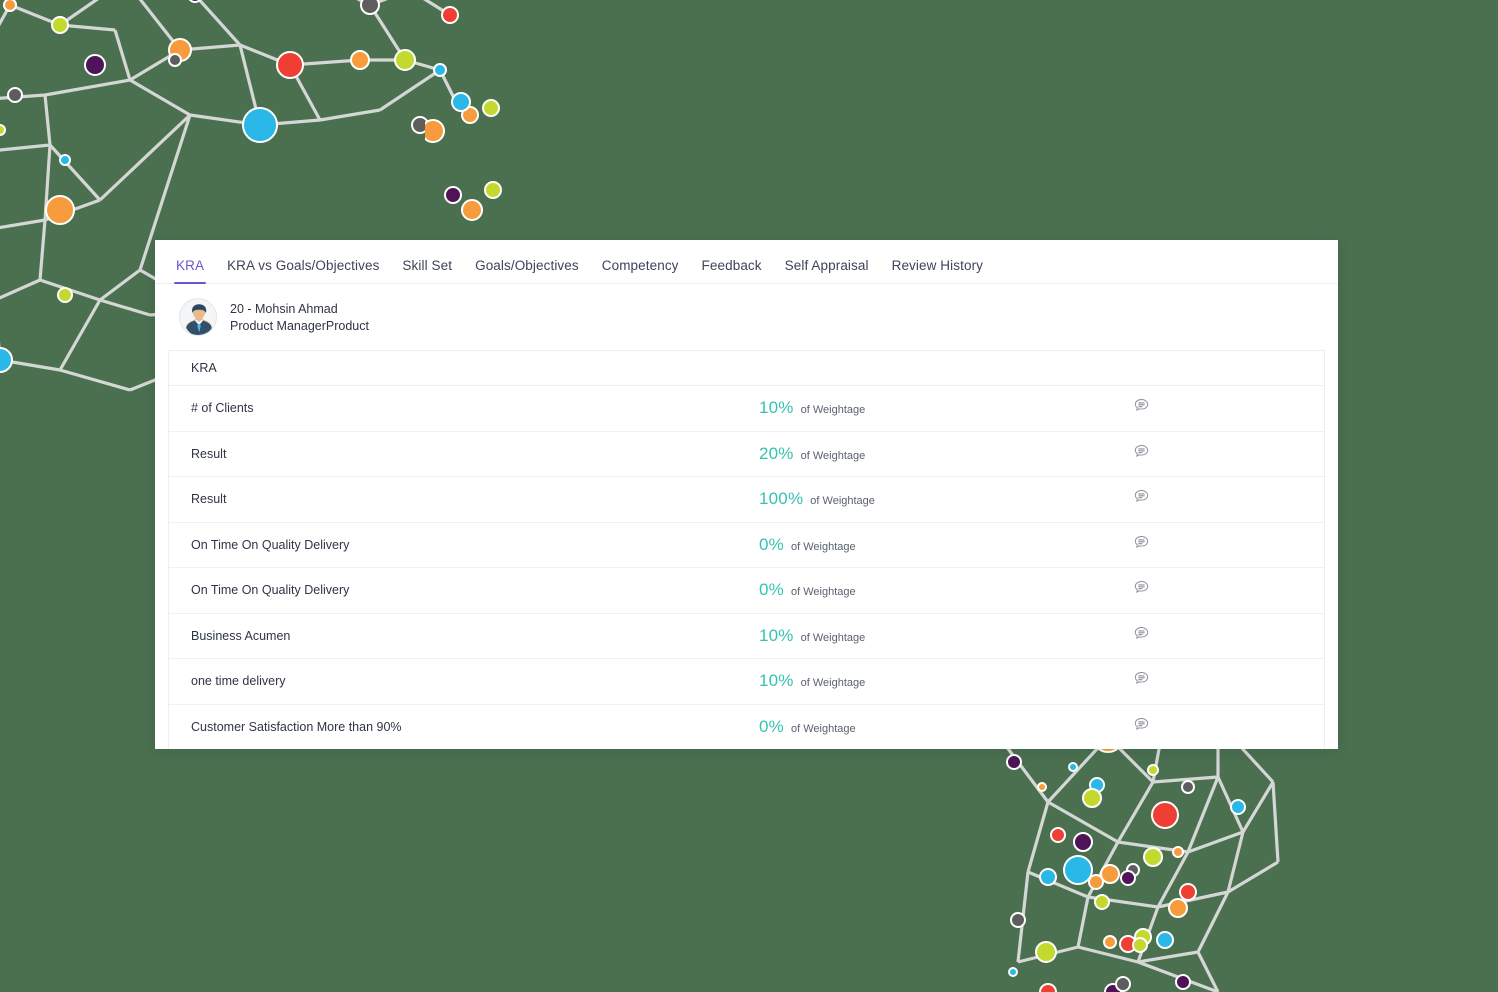  What do you see at coordinates (204, 368) in the screenshot?
I see `kra-column-header: KRA` at bounding box center [204, 368].